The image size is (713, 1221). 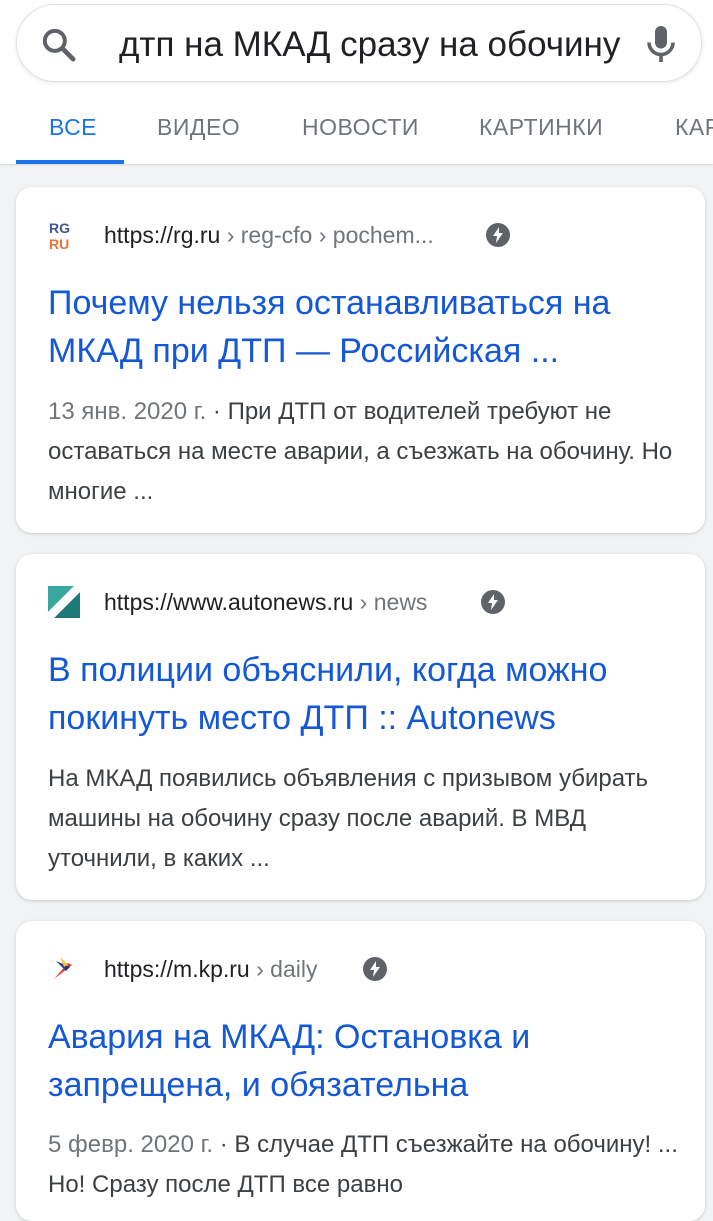 I want to click on search-bar: дтп на МКАД сразу на обочину, so click(x=359, y=43).